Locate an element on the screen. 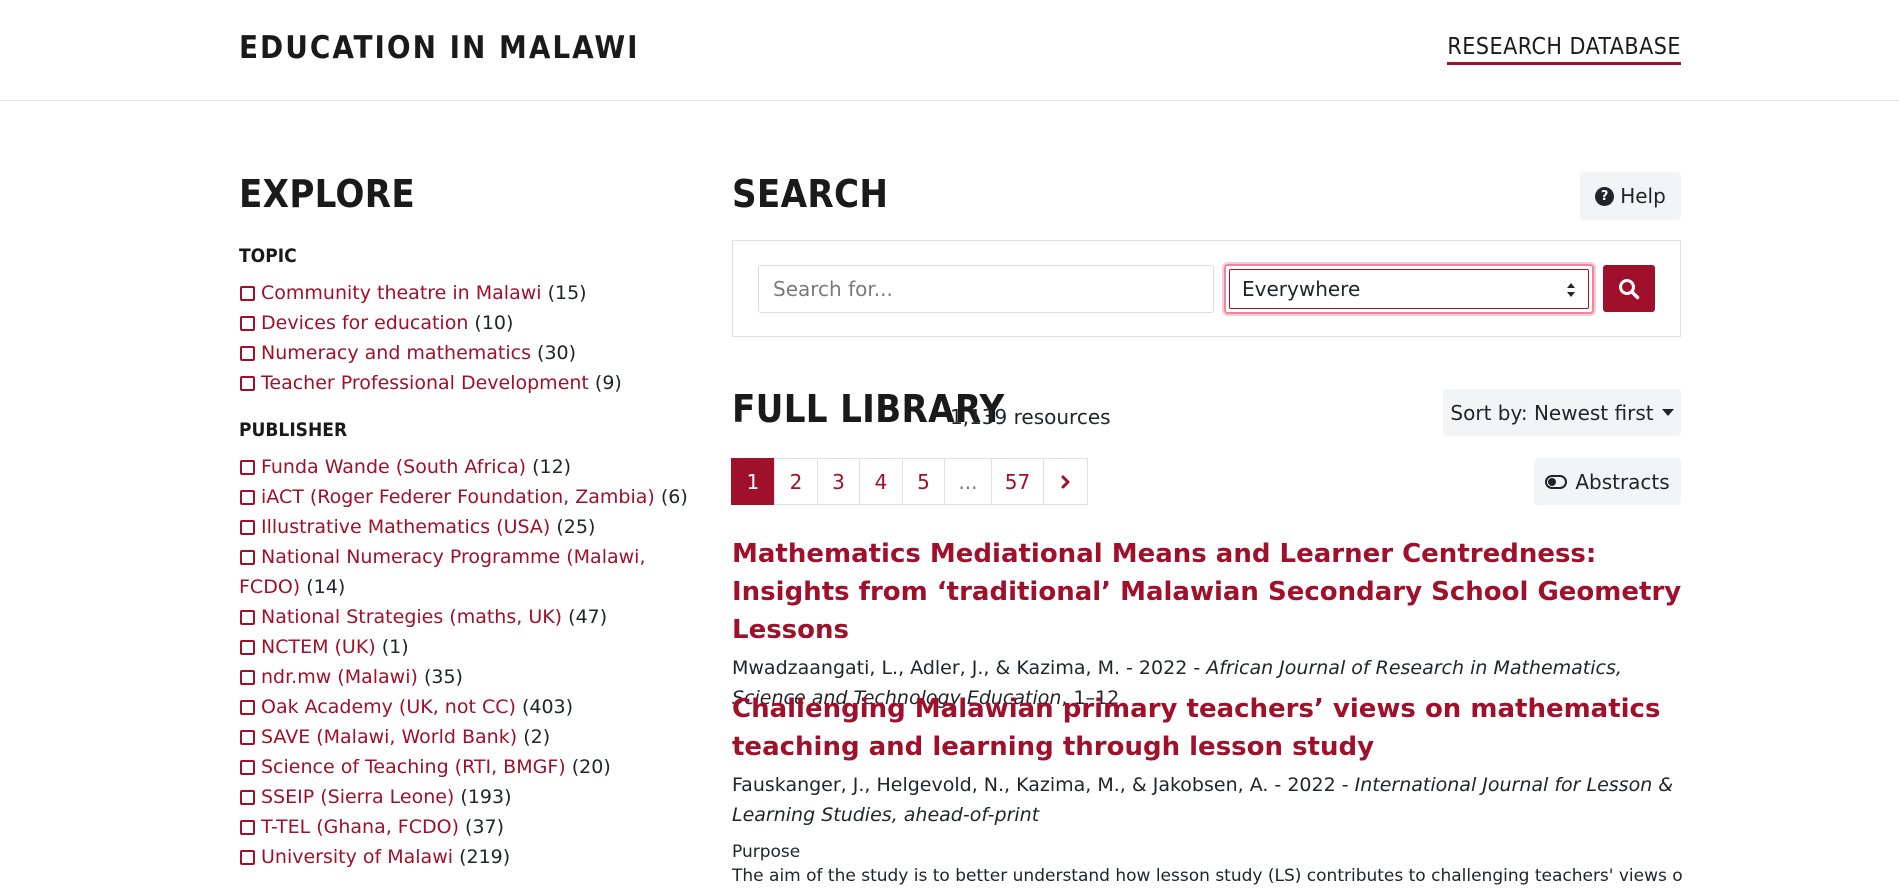  facet-count: (37) is located at coordinates (485, 827).